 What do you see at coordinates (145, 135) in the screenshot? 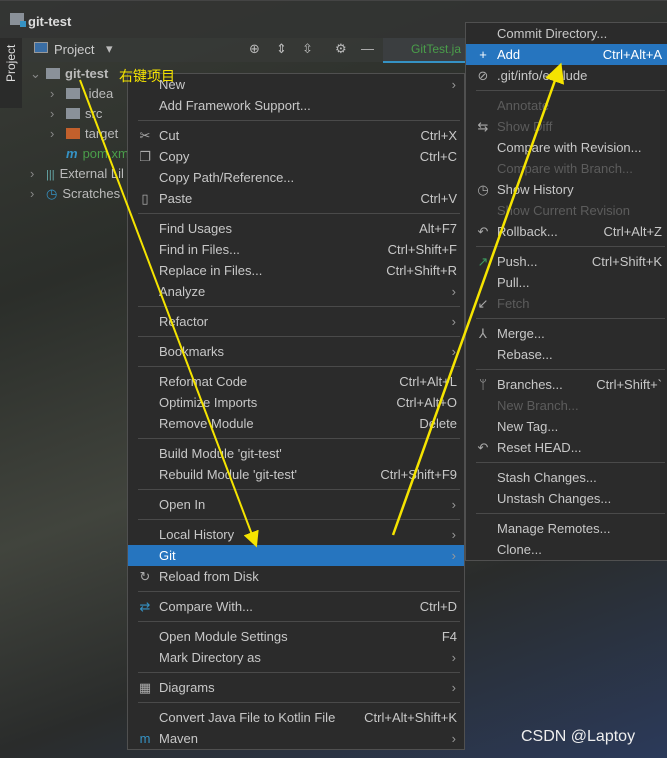
I see `scissors-icon: ✂` at bounding box center [145, 135].